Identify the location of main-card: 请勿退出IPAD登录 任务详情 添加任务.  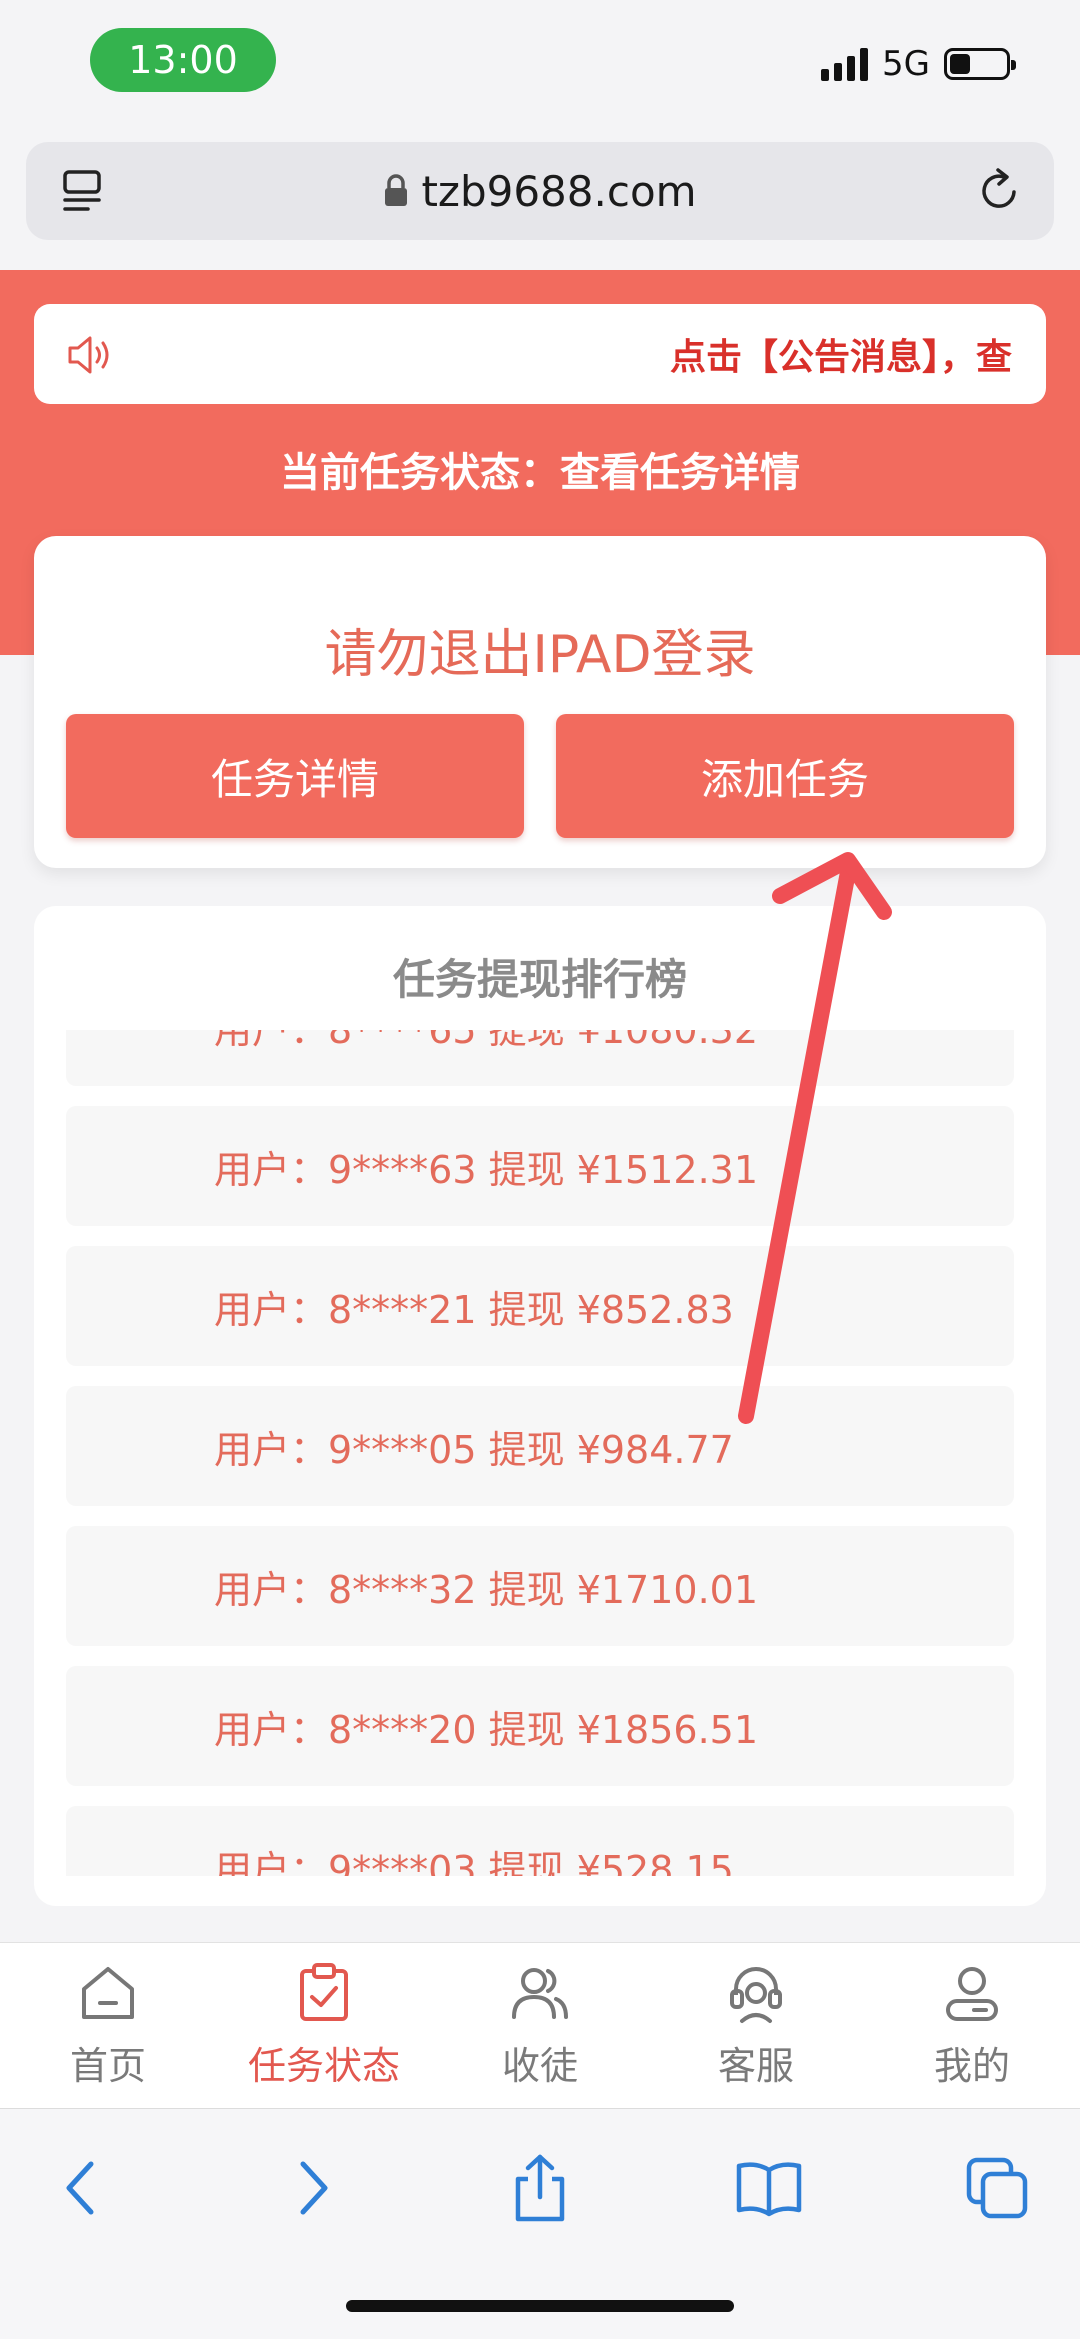
(540, 702).